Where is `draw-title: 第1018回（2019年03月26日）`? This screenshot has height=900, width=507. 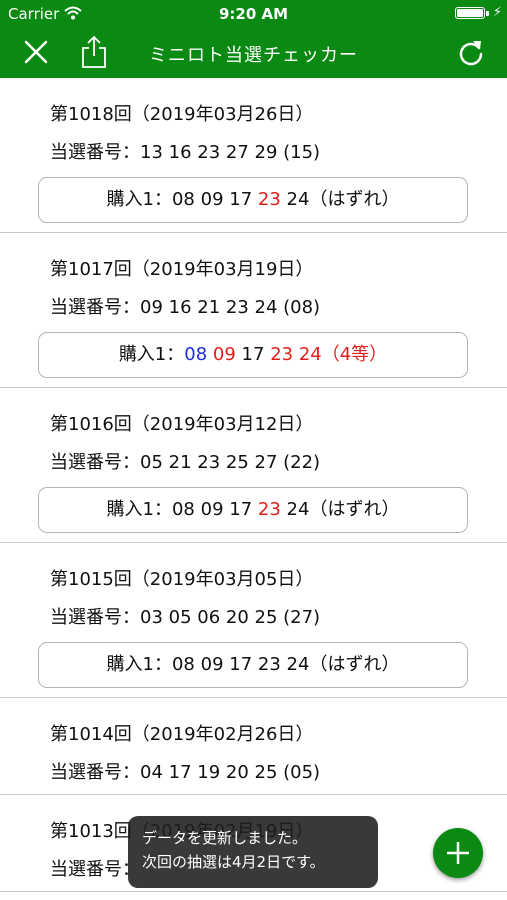 draw-title: 第1018回（2019年03月26日） is located at coordinates (182, 114).